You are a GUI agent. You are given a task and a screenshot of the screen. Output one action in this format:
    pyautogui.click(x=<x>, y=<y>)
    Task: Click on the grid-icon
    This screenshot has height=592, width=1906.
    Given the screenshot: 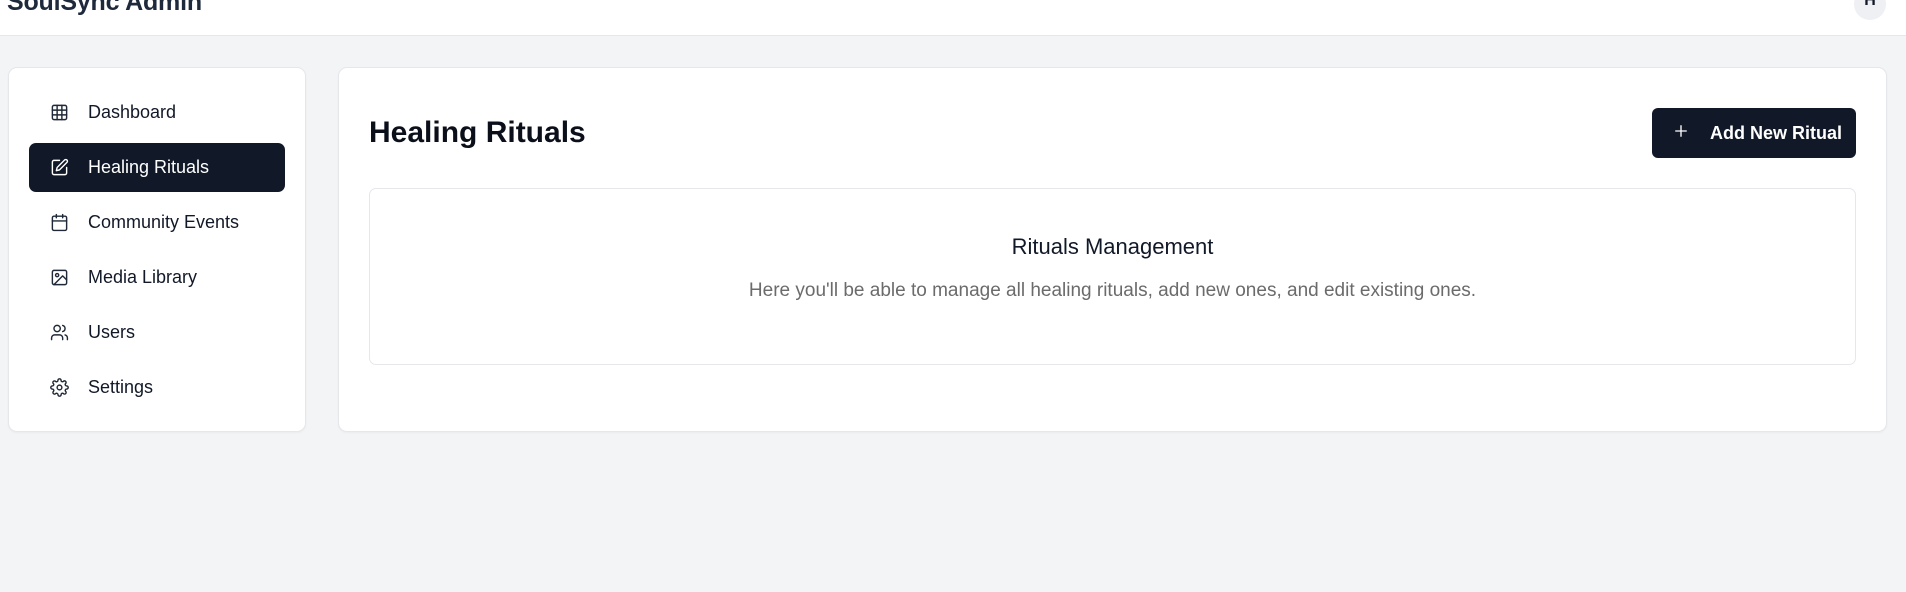 What is the action you would take?
    pyautogui.click(x=59, y=113)
    